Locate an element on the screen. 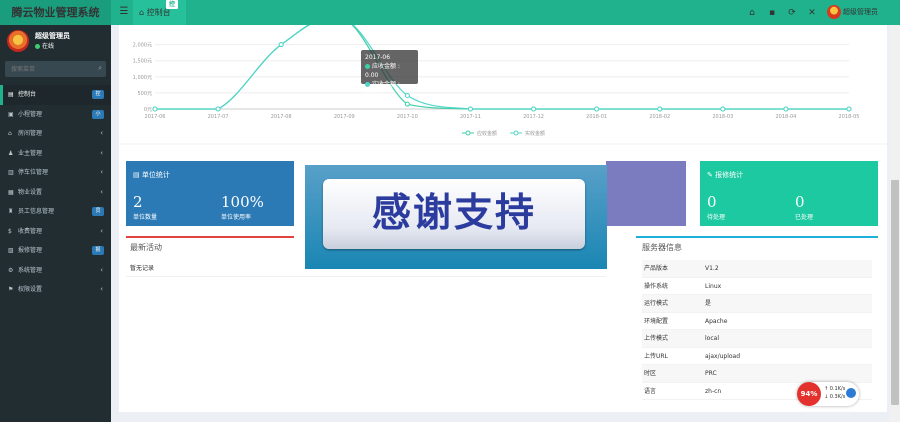 Image resolution: width=900 pixels, height=422 pixels. menu-icon: ▣ is located at coordinates (11, 114).